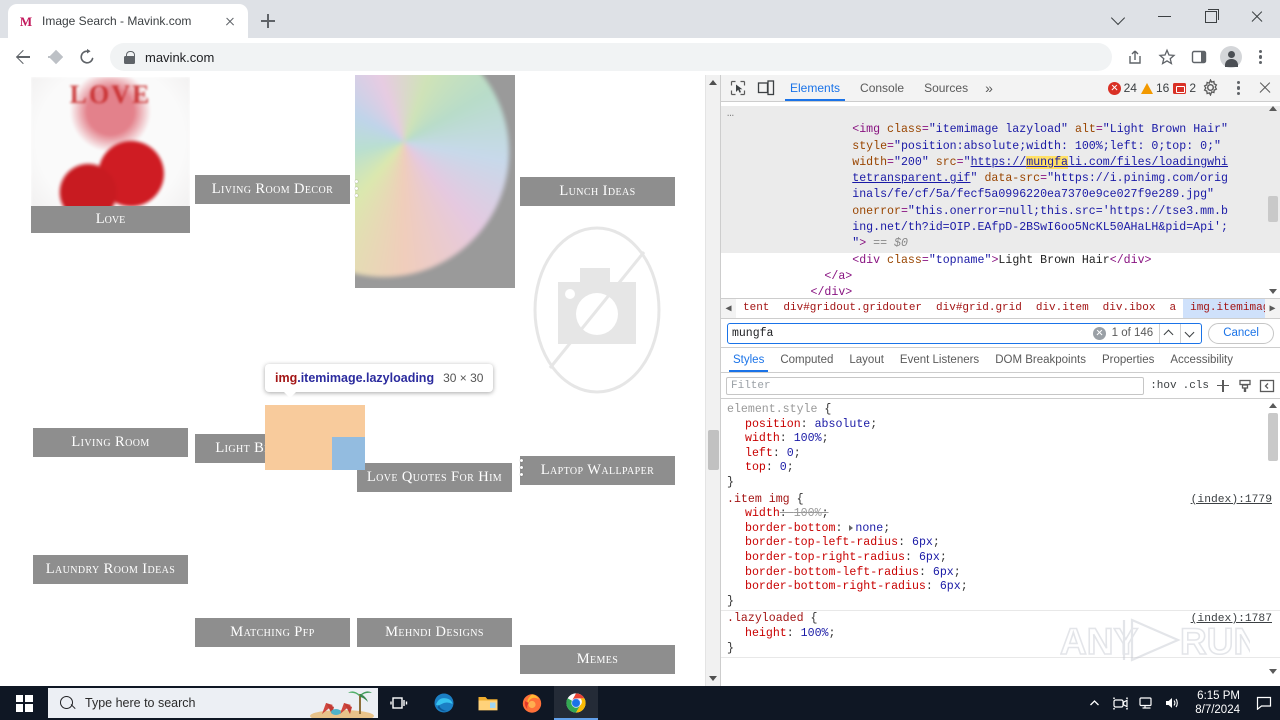 This screenshot has width=1280, height=720. Describe the element at coordinates (1000, 277) in the screenshot. I see `dom-line: </a>` at that location.